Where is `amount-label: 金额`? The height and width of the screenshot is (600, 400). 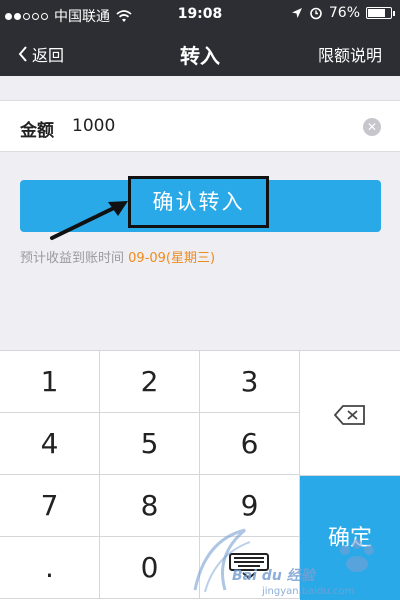
amount-label: 金额 is located at coordinates (37, 131).